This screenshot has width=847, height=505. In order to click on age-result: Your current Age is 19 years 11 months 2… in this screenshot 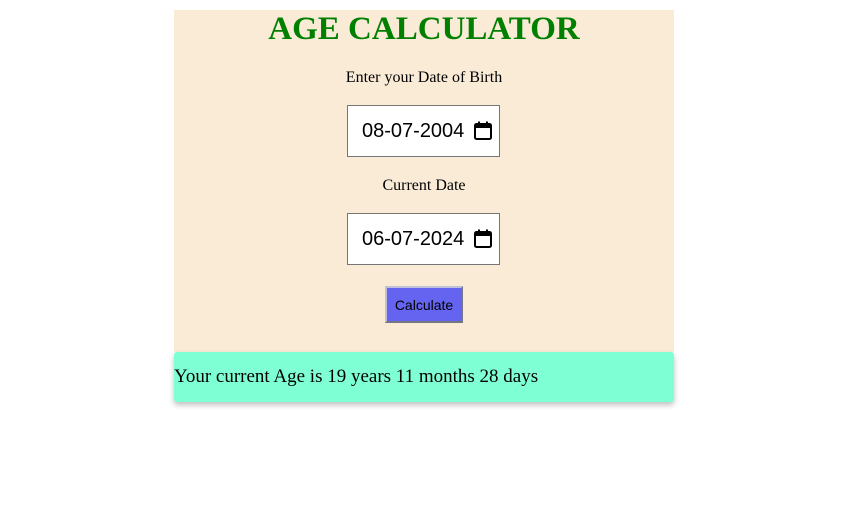, I will do `click(424, 377)`.